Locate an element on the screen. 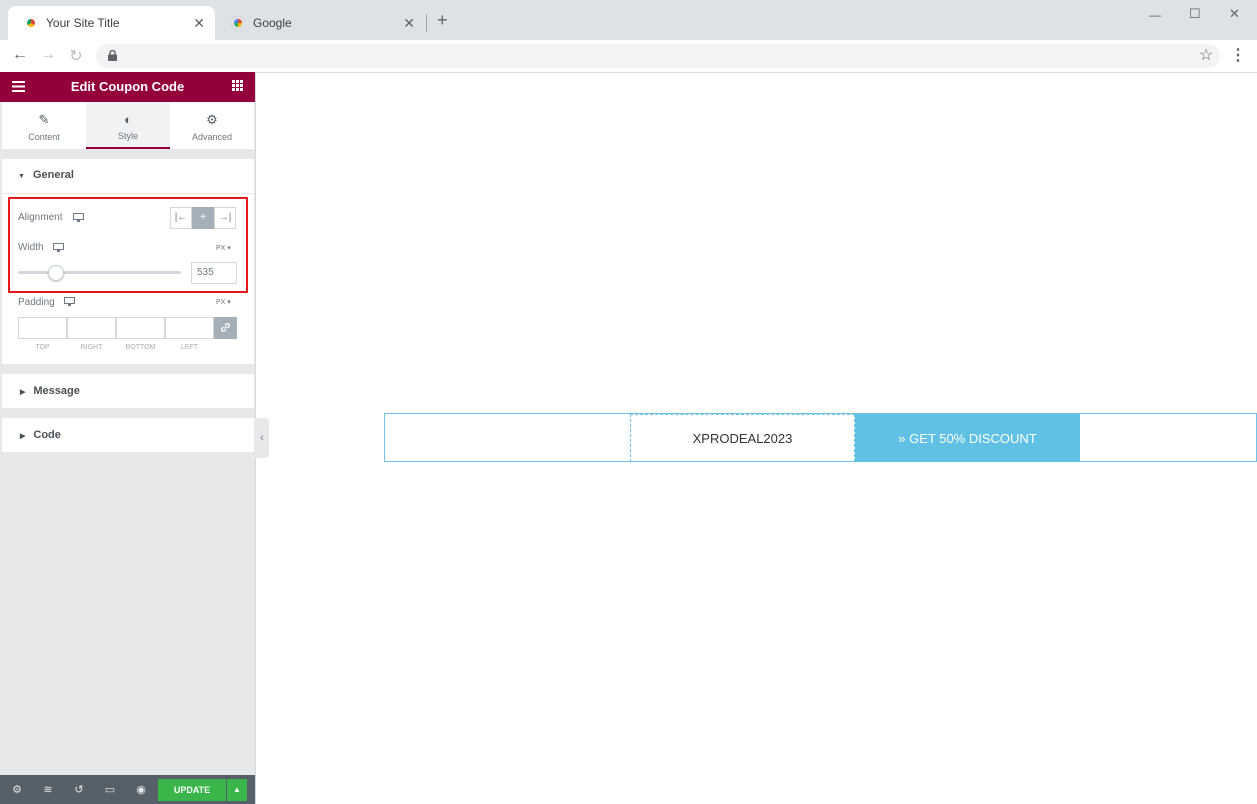  new-tab-button: + is located at coordinates (442, 20).